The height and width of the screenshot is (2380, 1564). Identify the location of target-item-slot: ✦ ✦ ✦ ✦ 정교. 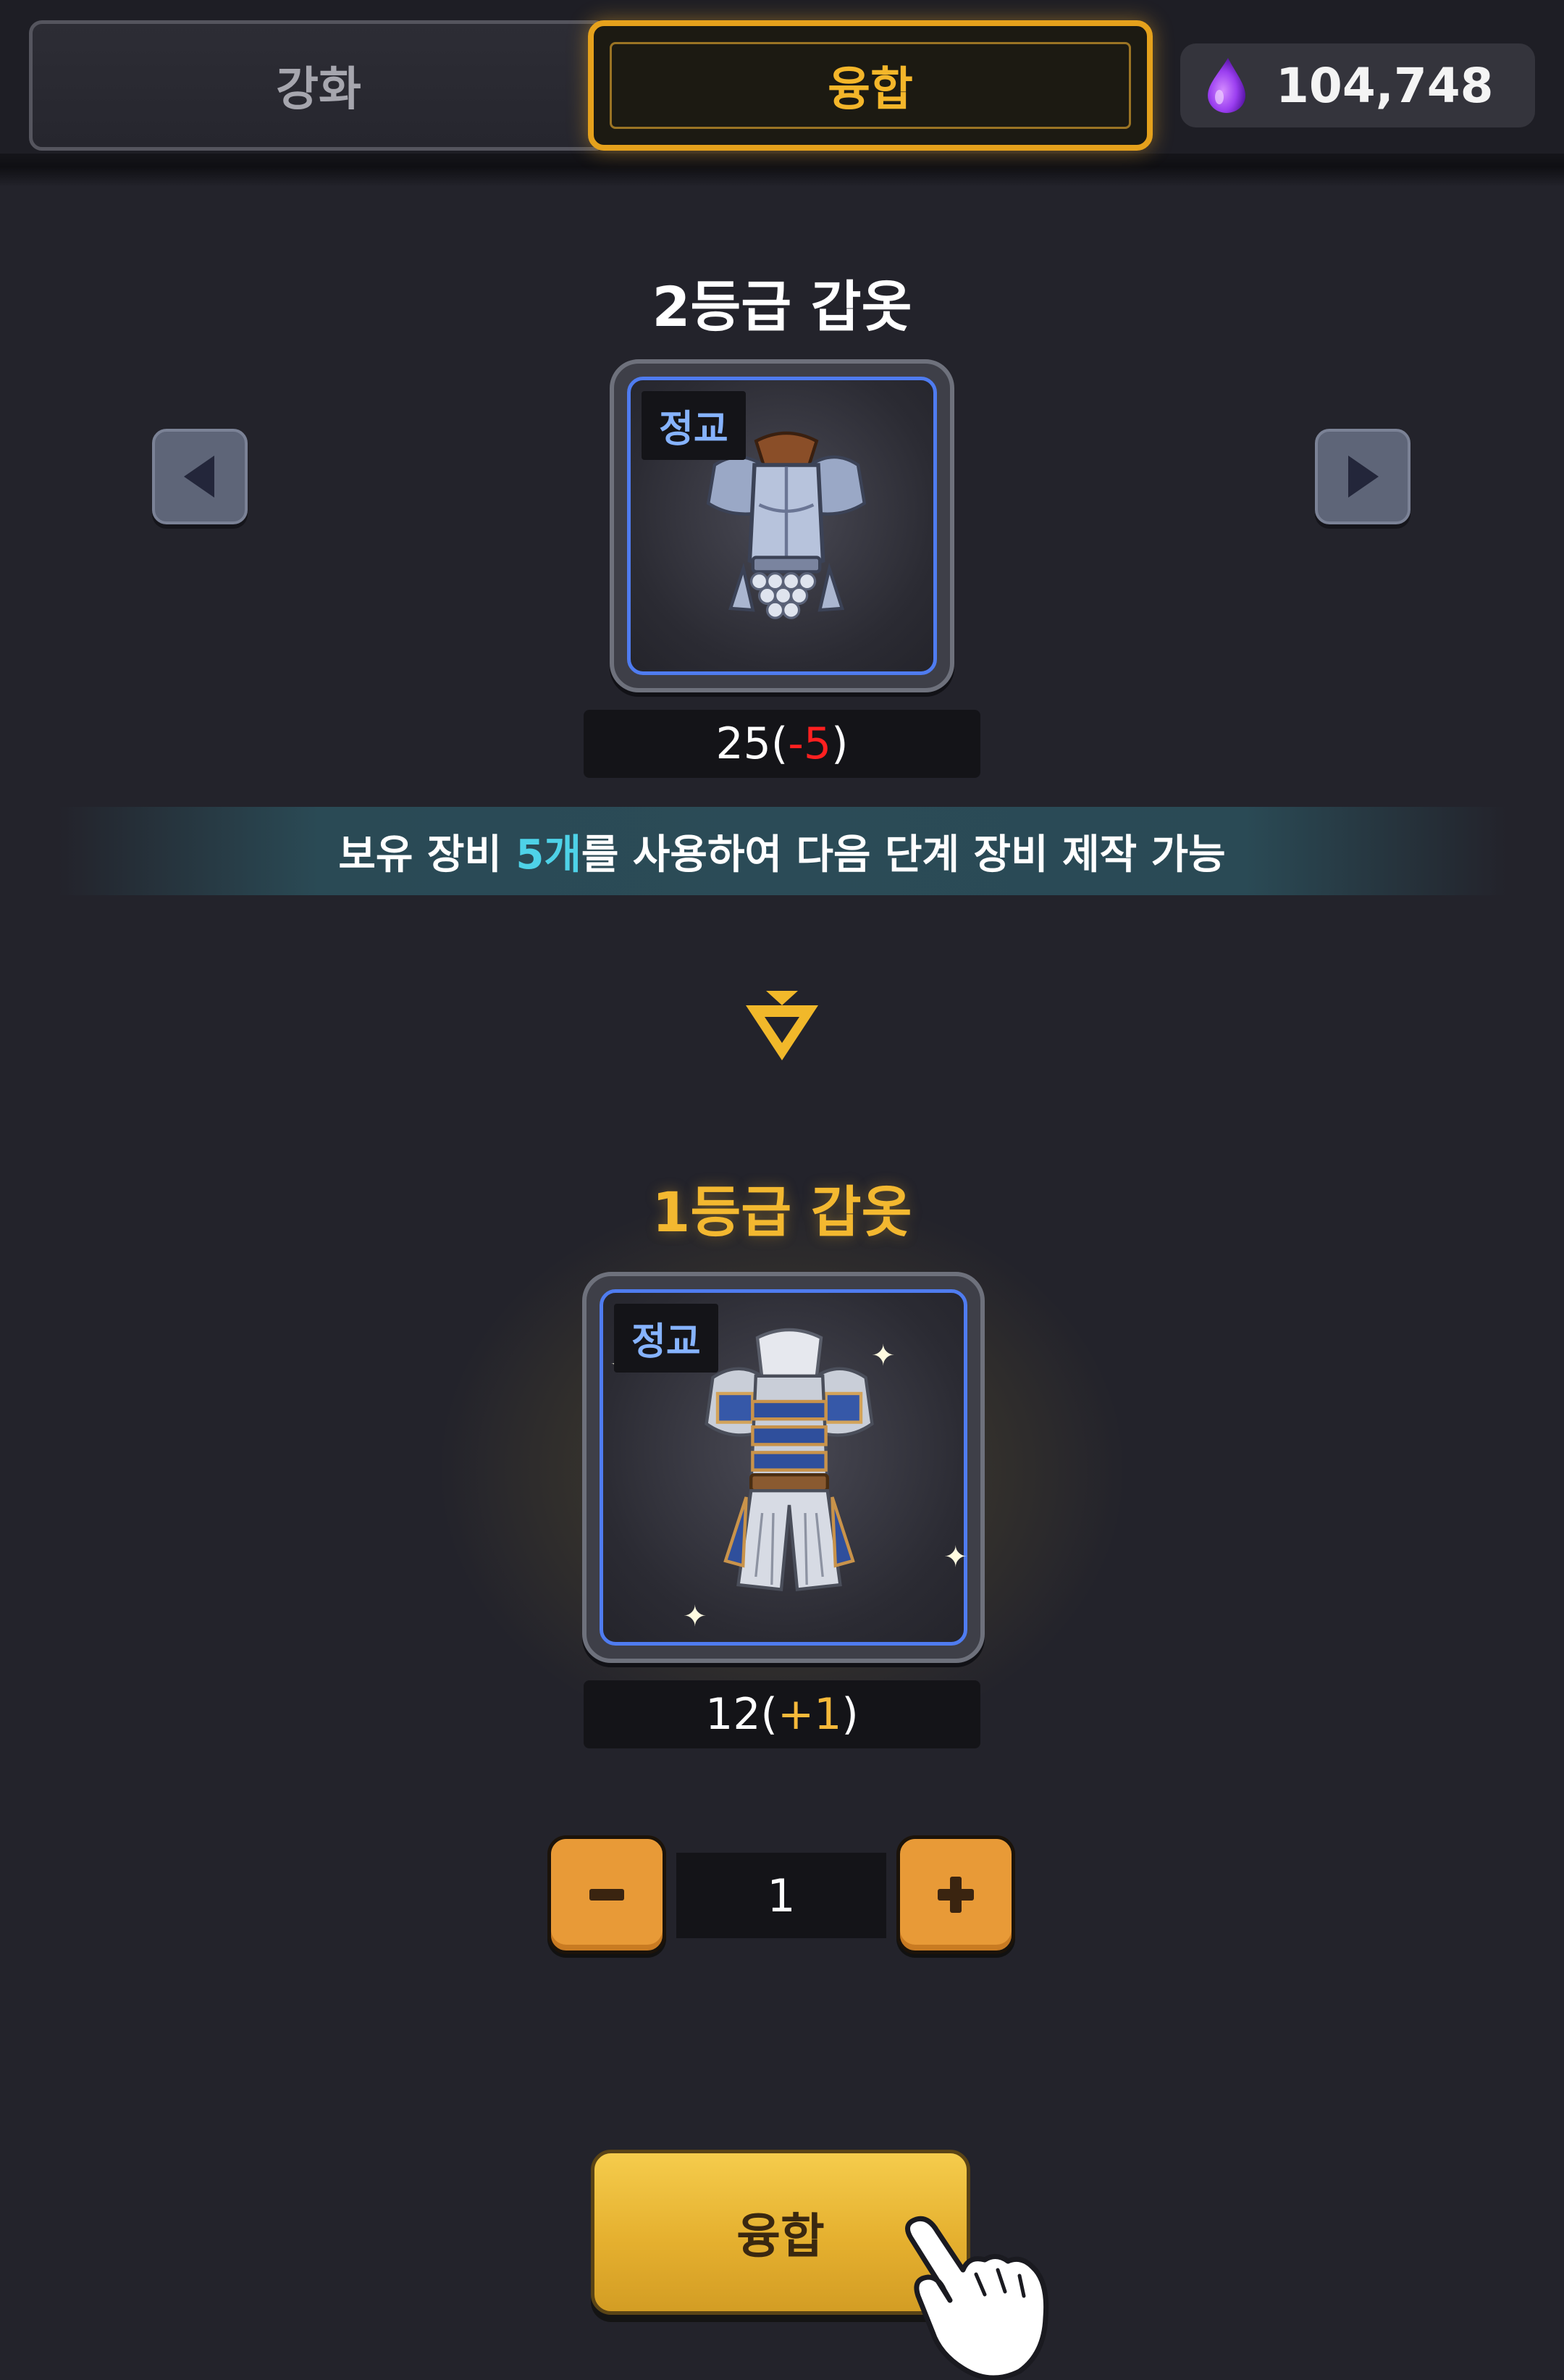
(784, 1467).